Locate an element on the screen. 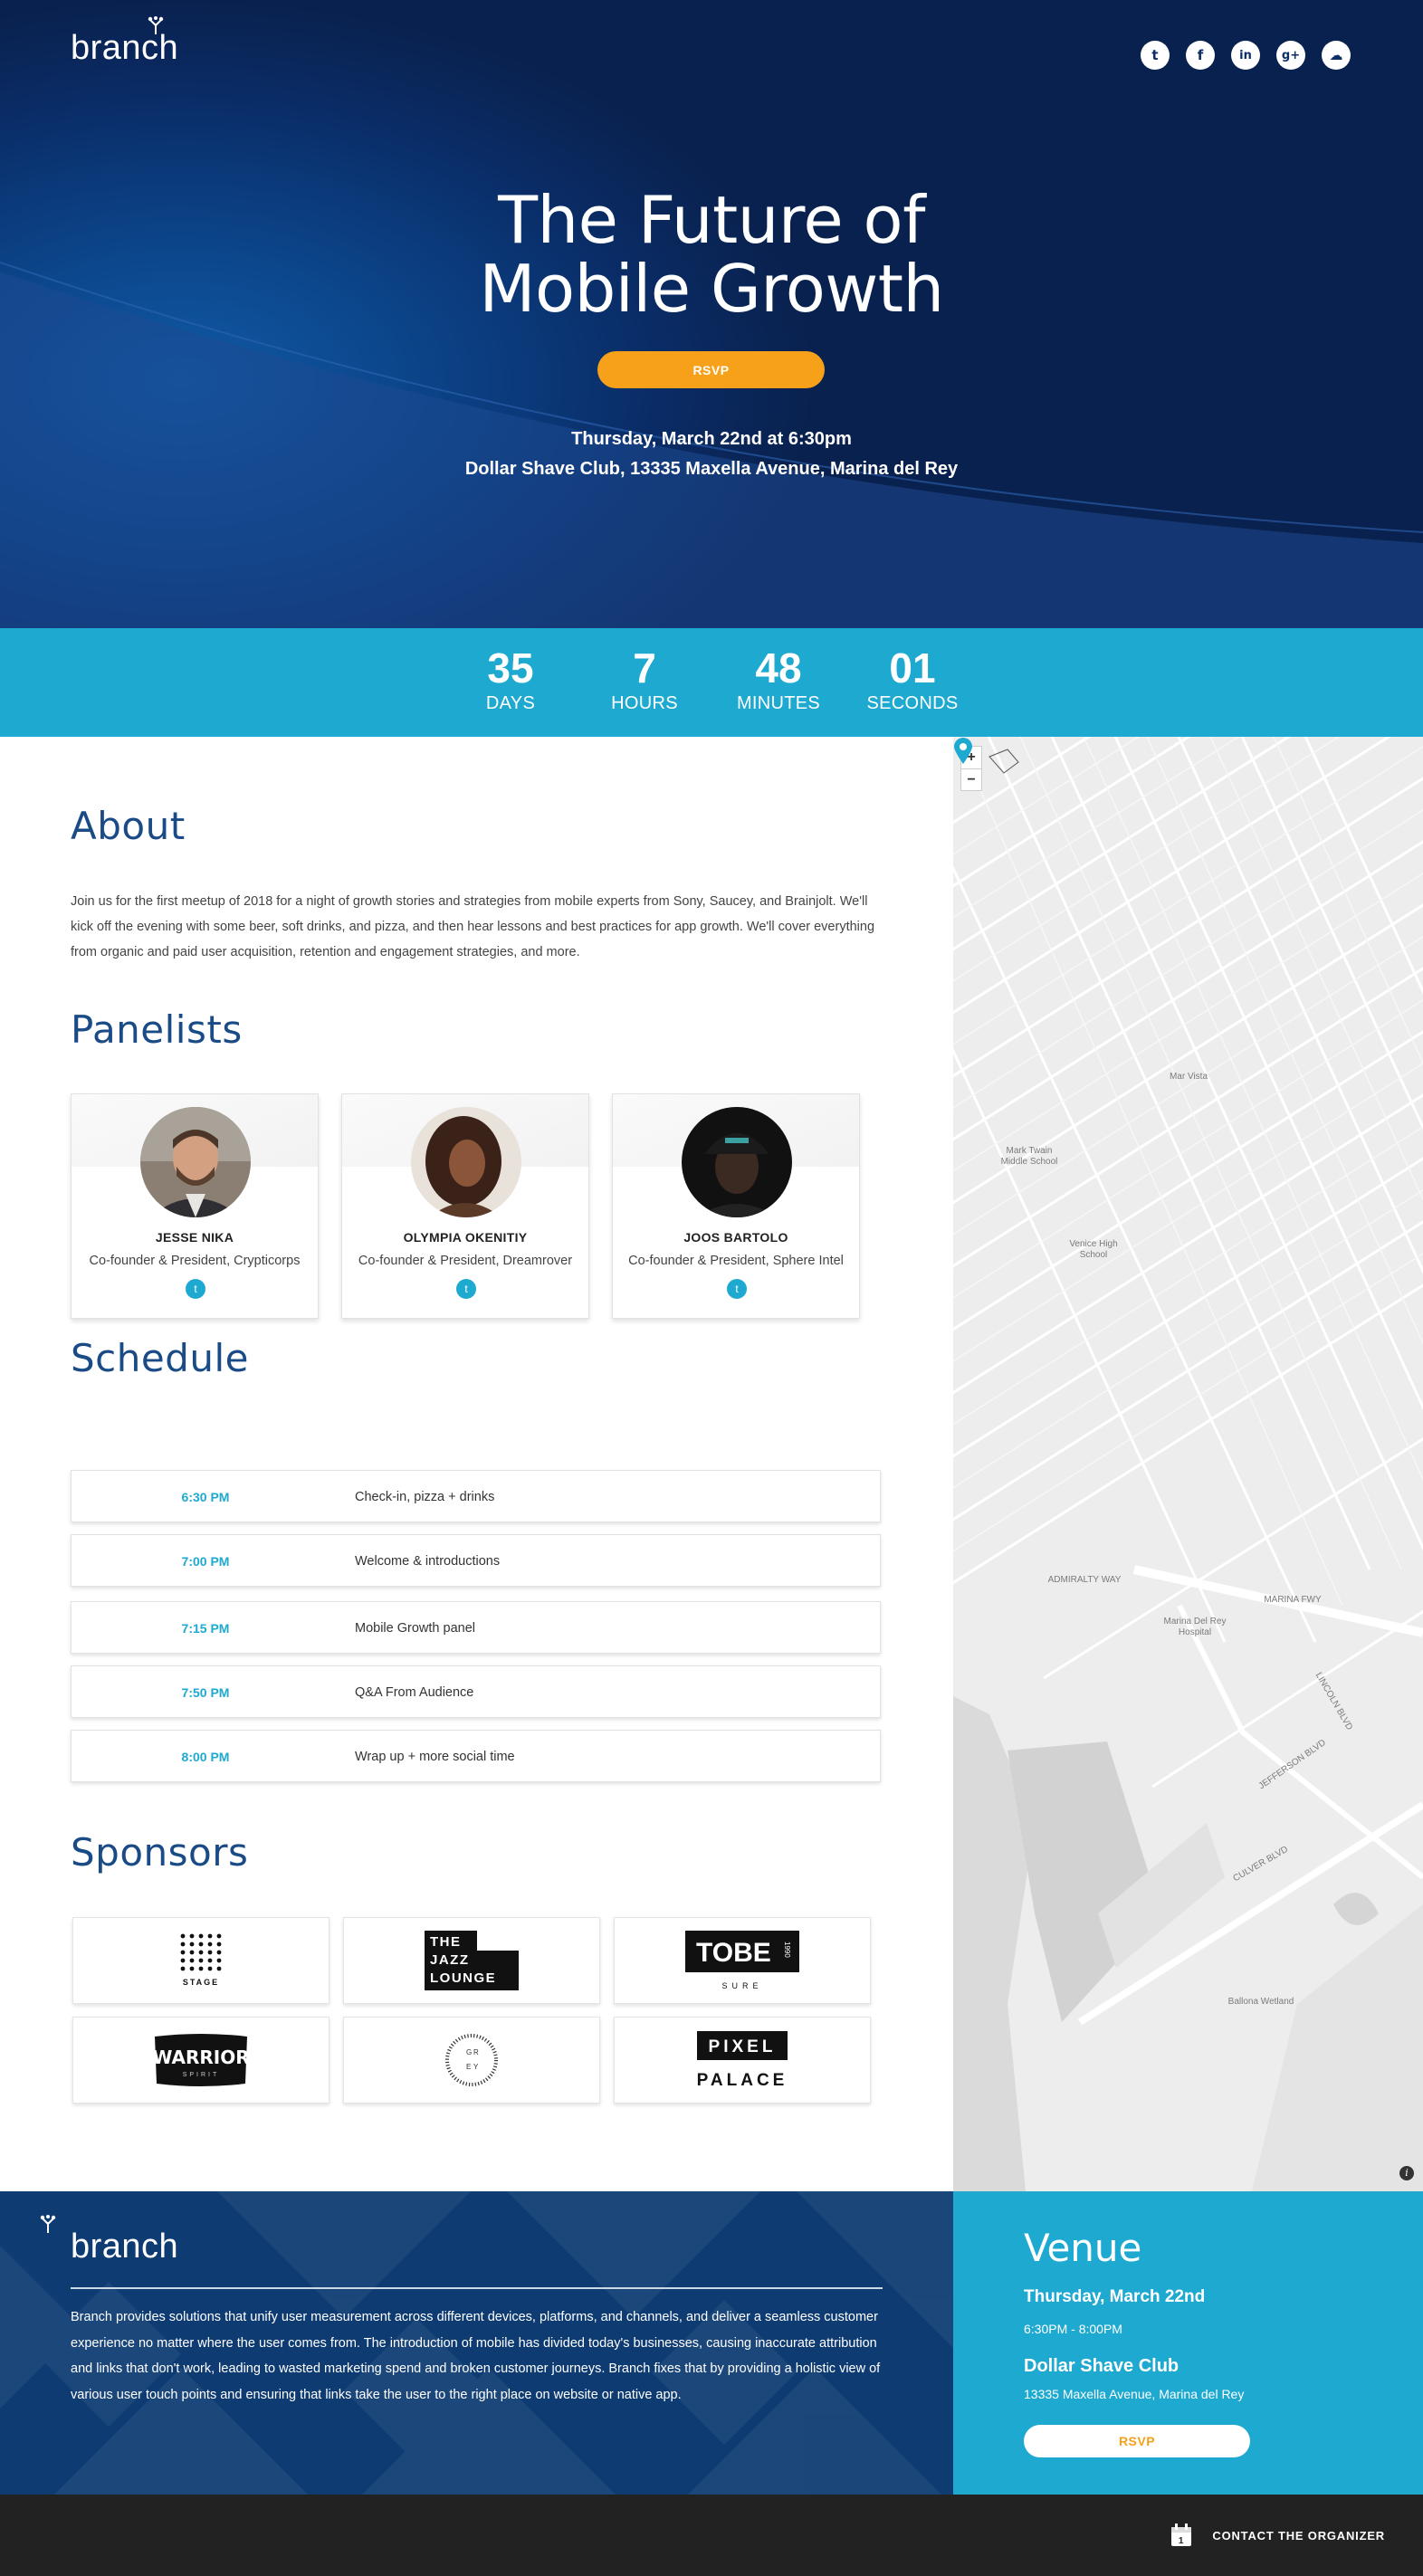  event-date: Thursday, March 22nd at 6:30pm is located at coordinates (711, 439).